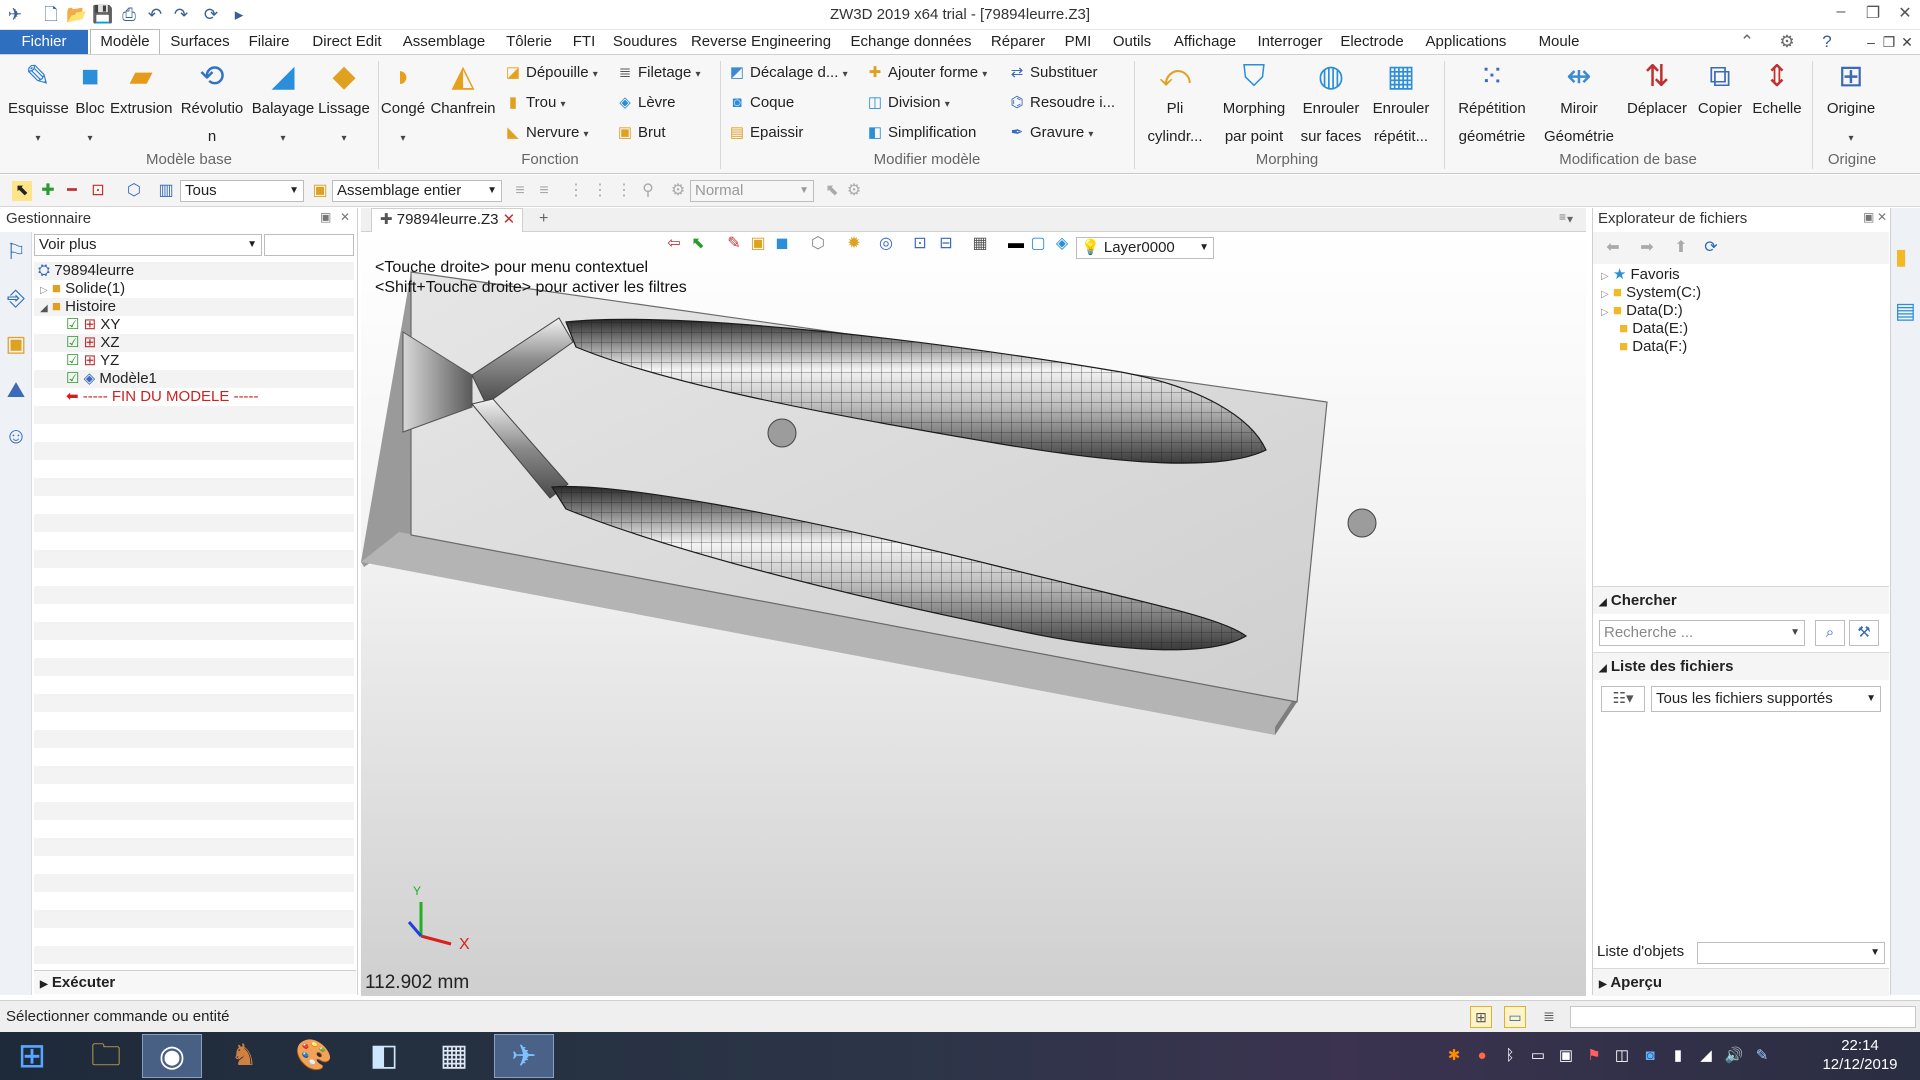 This screenshot has width=1920, height=1080. I want to click on menu-echange-donnees: Echange données, so click(911, 42).